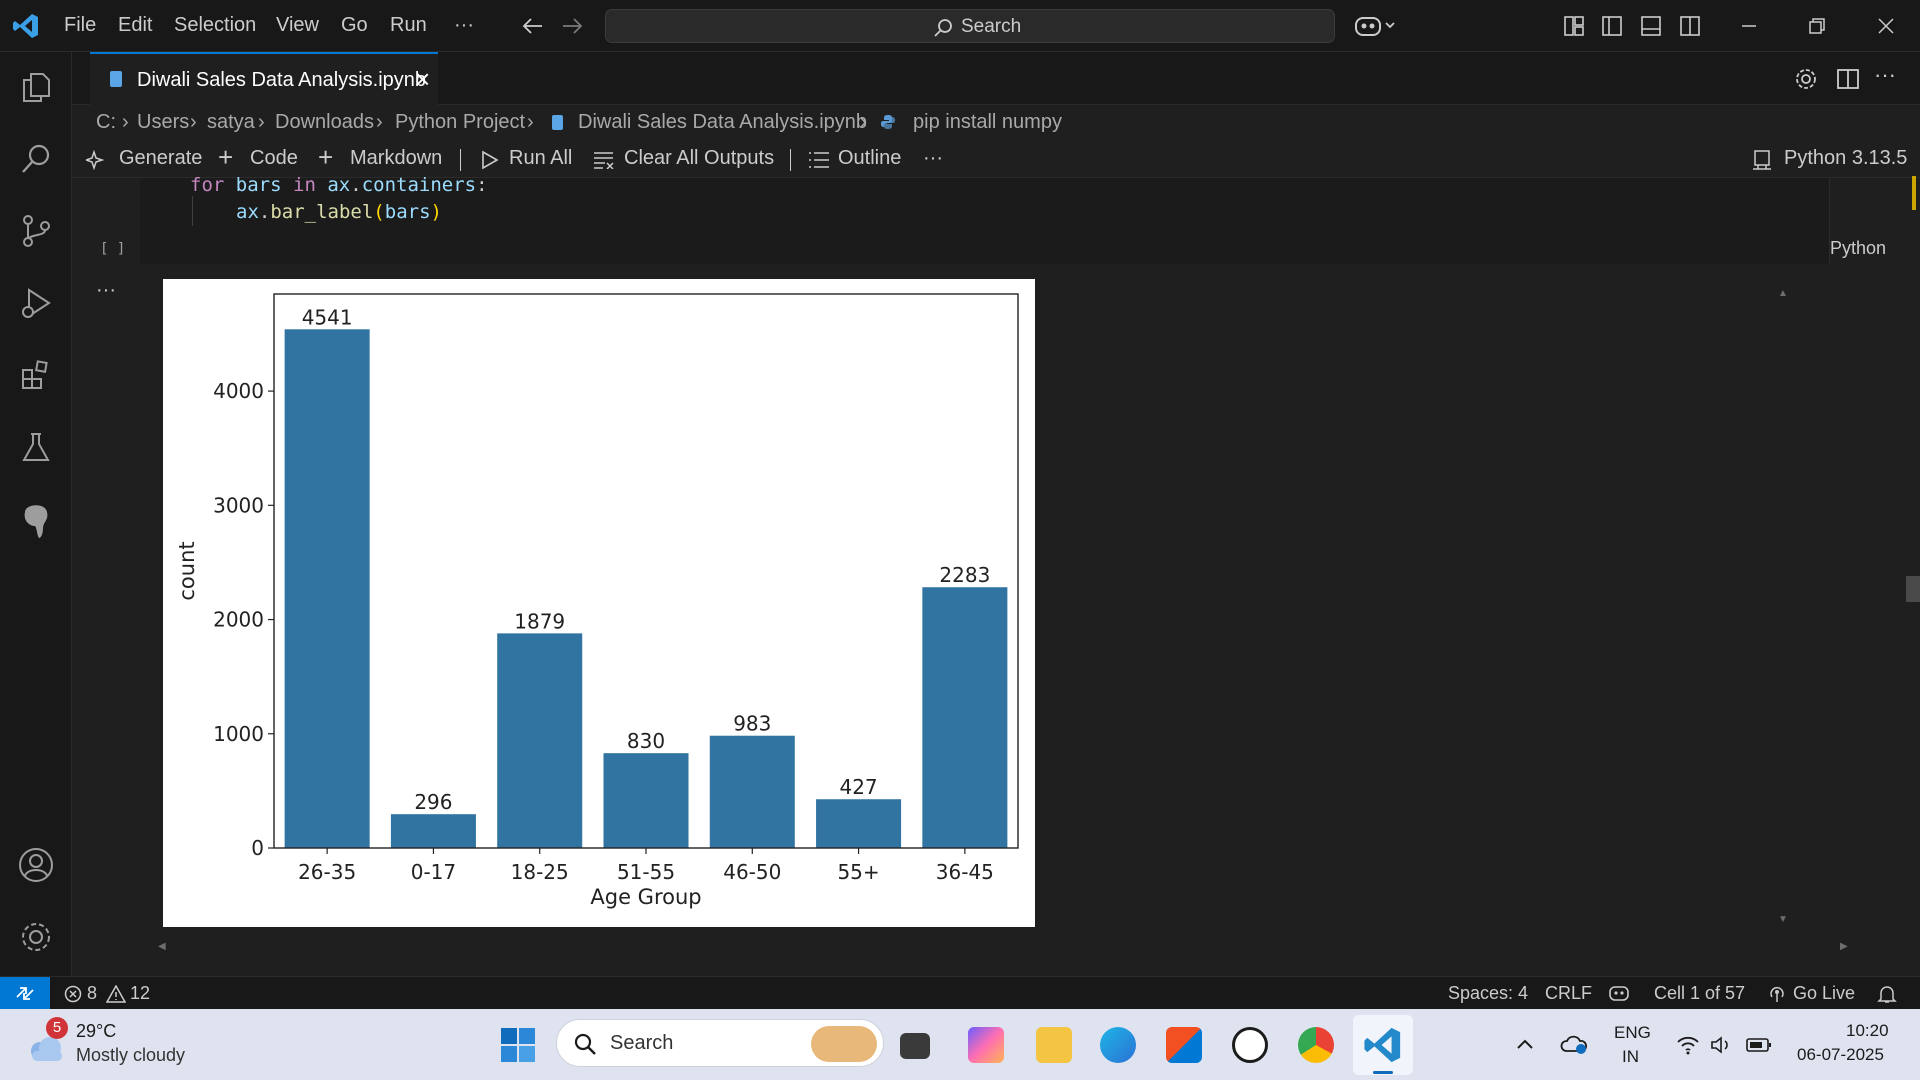  What do you see at coordinates (36, 87) in the screenshot?
I see `explorer-icon` at bounding box center [36, 87].